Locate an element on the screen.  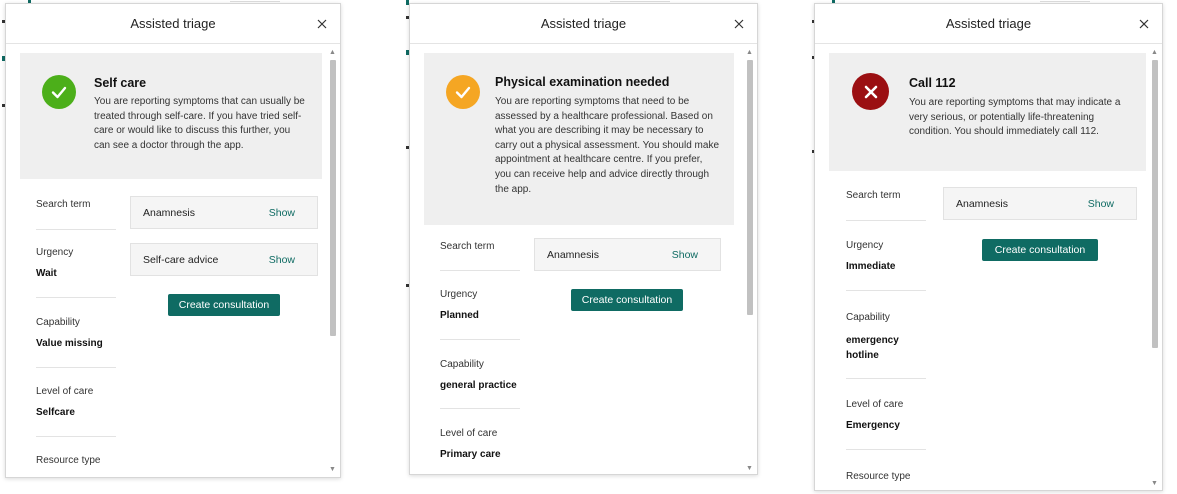
field-value: Selfcare is located at coordinates (55, 412).